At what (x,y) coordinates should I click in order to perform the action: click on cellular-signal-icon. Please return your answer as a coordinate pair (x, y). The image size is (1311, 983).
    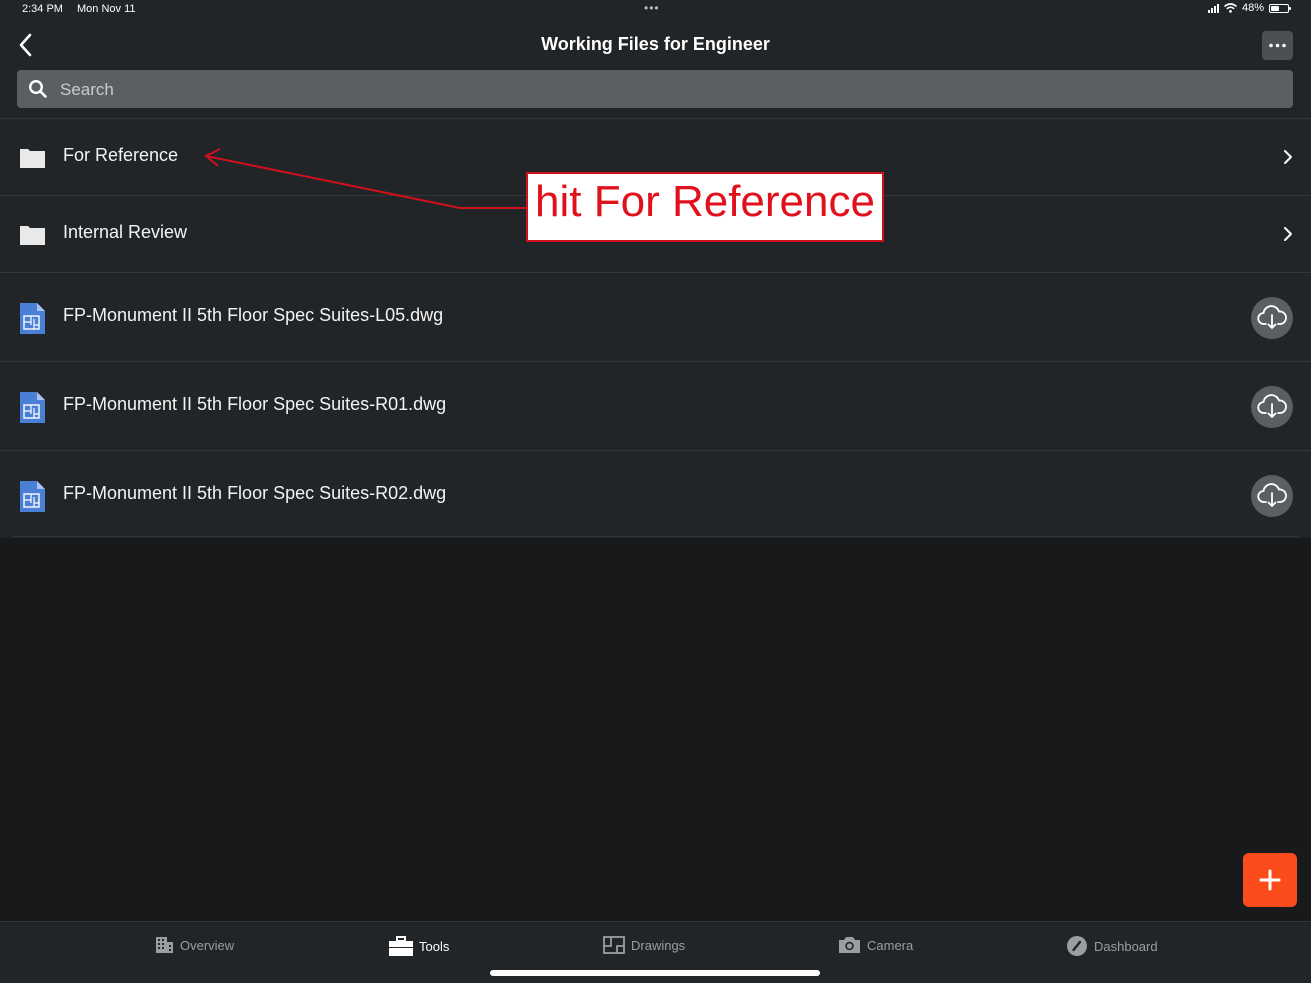
    Looking at the image, I should click on (1213, 8).